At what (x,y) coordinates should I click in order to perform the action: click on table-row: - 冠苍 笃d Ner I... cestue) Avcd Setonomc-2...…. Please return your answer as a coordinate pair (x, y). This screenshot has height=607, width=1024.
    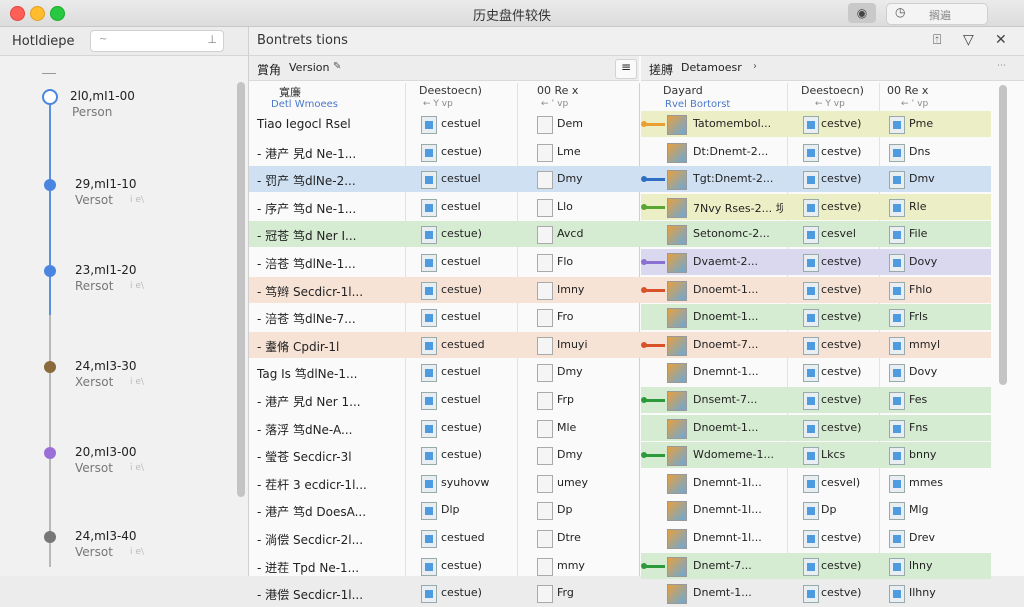
    Looking at the image, I should click on (620, 234).